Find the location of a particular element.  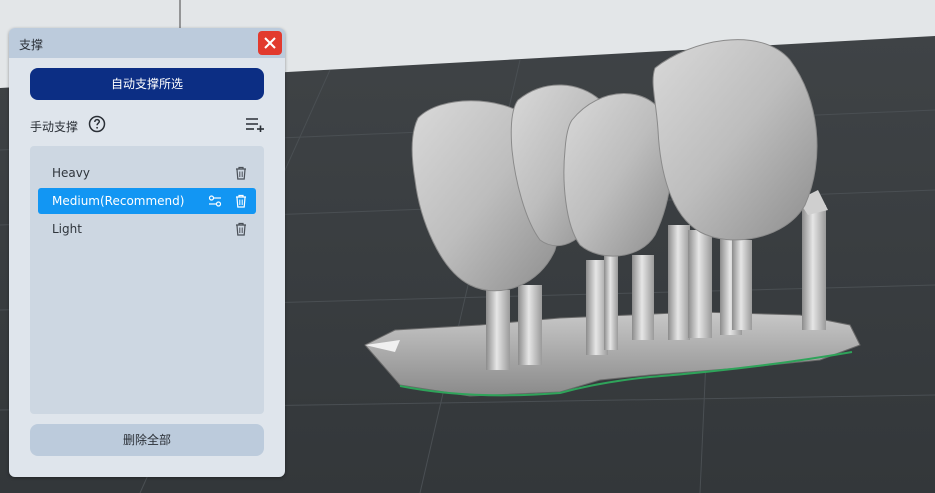

support-preset-list: Heavy Medium(Recommend) Light is located at coordinates (147, 280).